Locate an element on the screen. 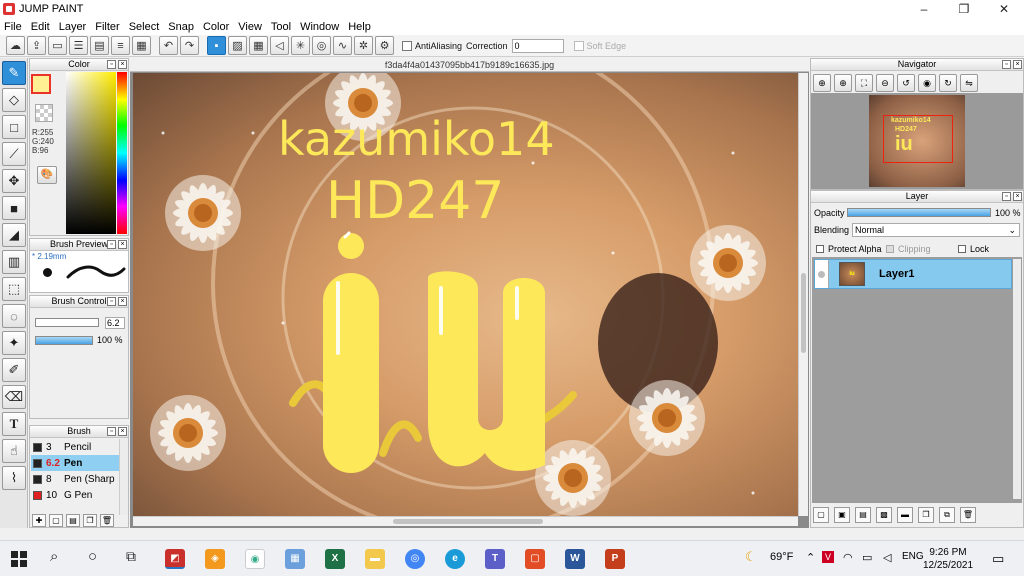 This screenshot has height=576, width=1024. brush-size-slider is located at coordinates (67, 322).